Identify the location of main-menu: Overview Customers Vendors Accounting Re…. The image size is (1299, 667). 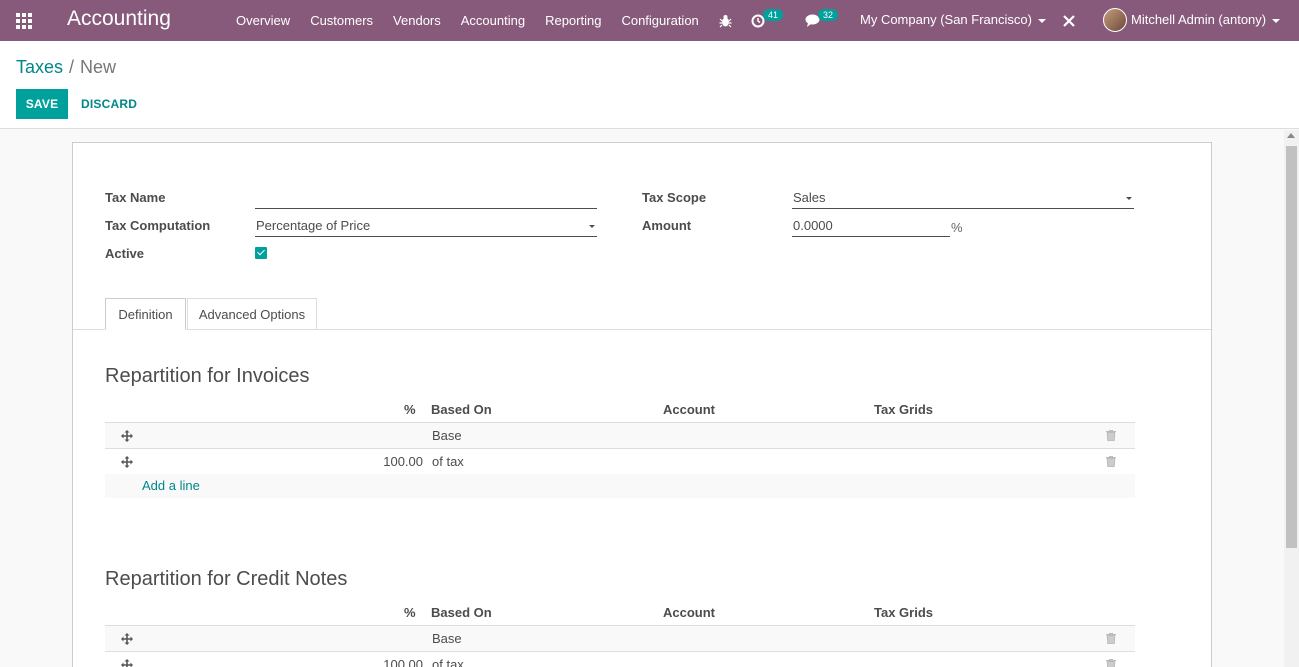
(477, 20).